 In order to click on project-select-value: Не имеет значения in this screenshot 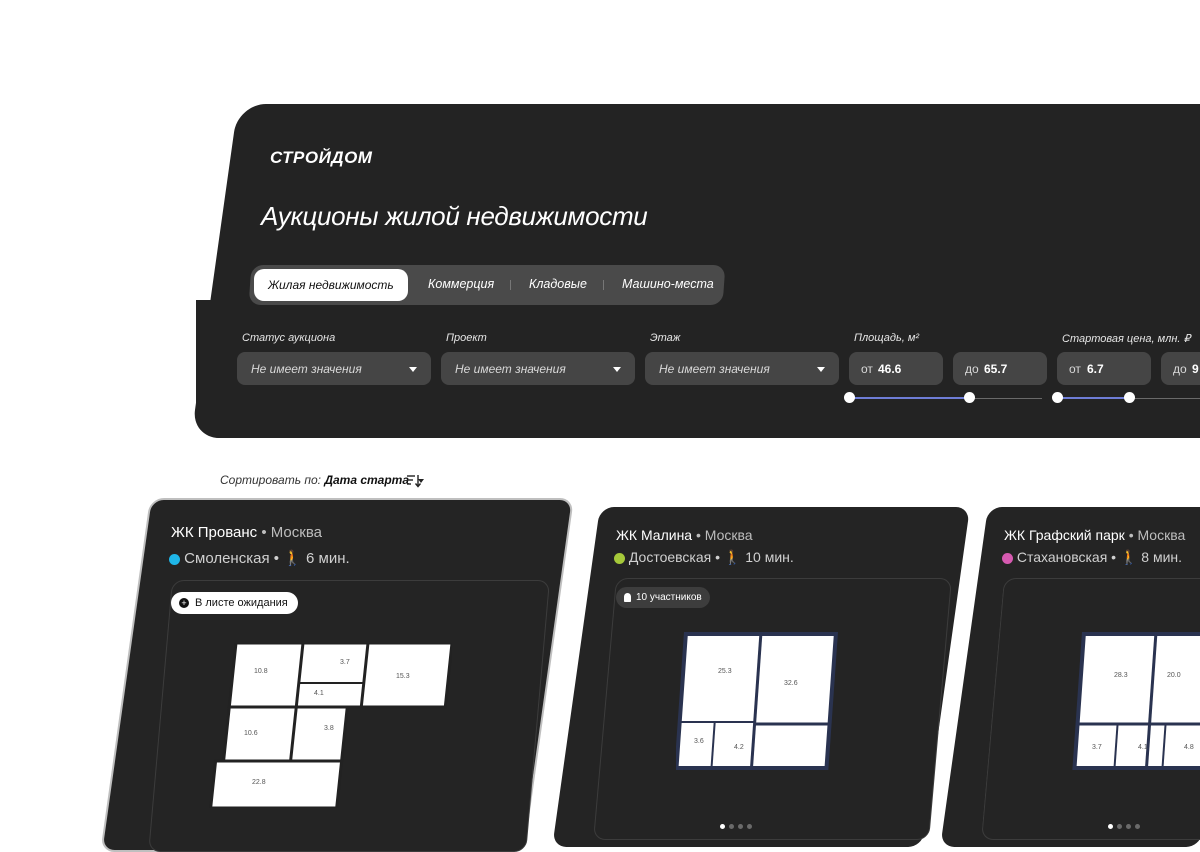, I will do `click(510, 369)`.